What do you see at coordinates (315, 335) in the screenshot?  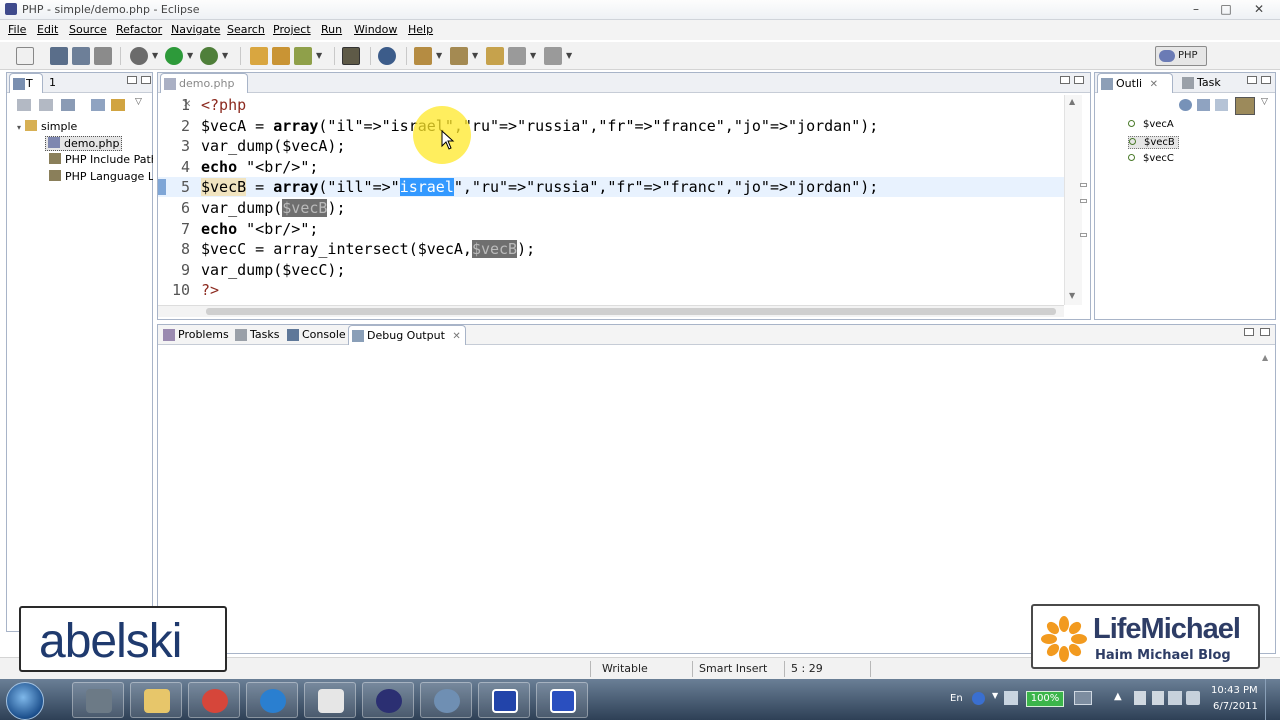 I see `tab-console: Console` at bounding box center [315, 335].